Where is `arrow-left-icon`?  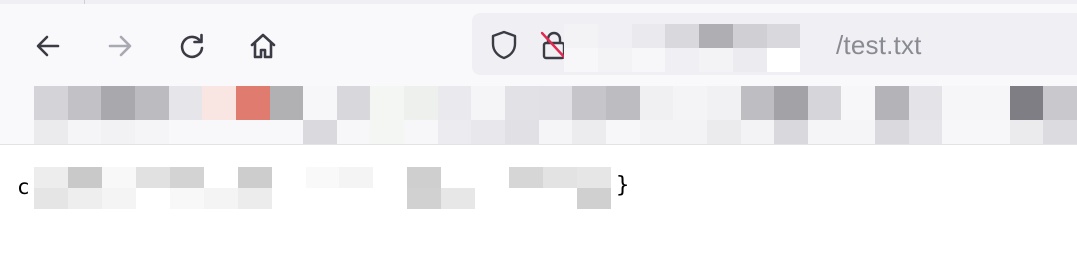
arrow-left-icon is located at coordinates (48, 46).